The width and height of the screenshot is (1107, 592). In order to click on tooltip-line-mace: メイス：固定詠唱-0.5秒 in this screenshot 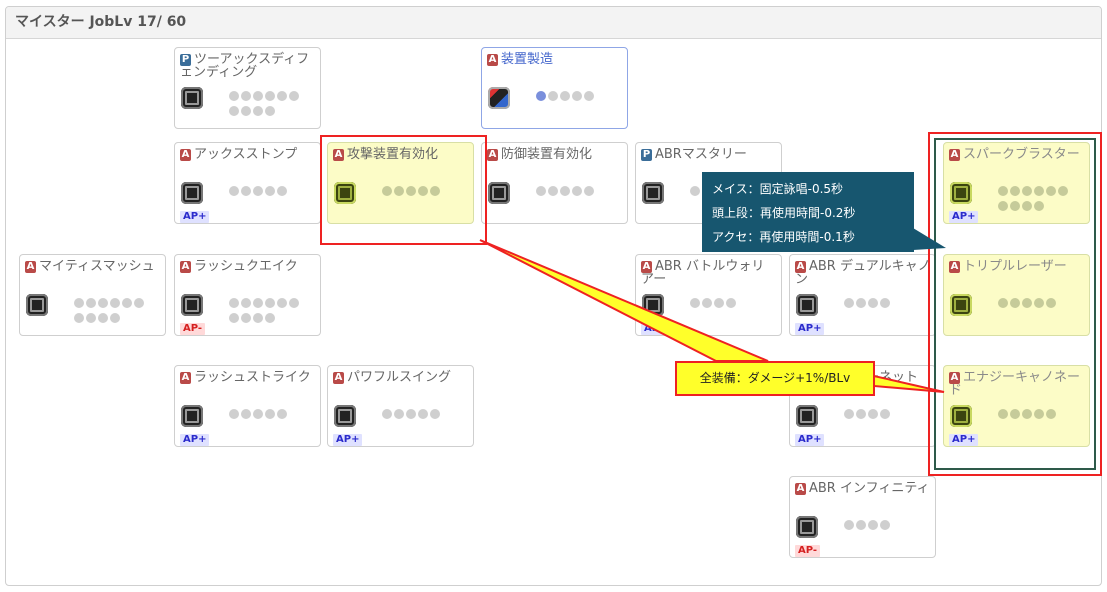, I will do `click(778, 189)`.